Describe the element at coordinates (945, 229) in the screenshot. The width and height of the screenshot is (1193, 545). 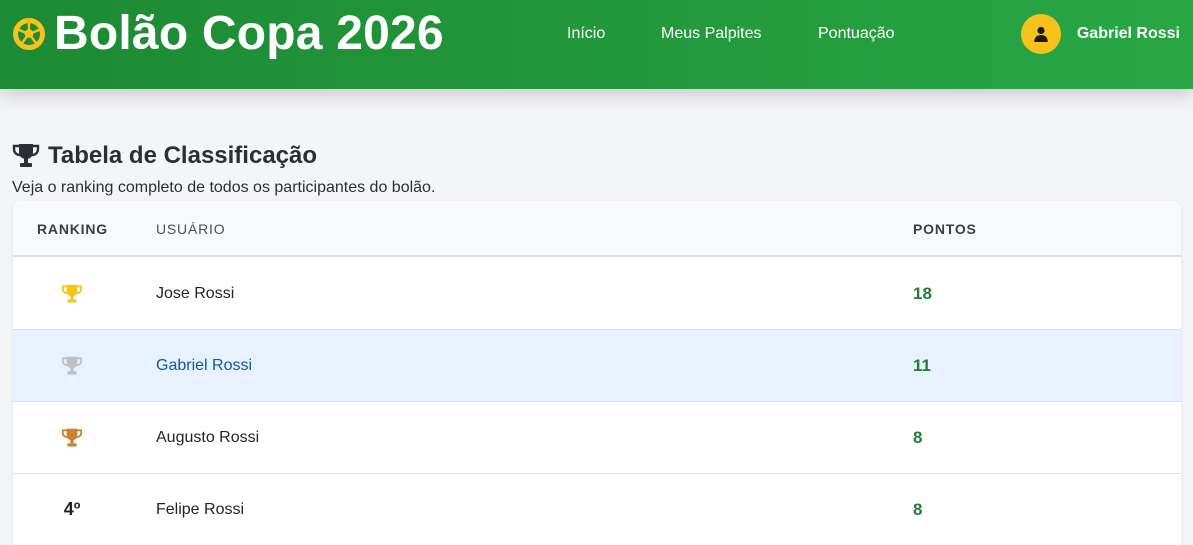
I see `column-header-pontos: PONTOS` at that location.